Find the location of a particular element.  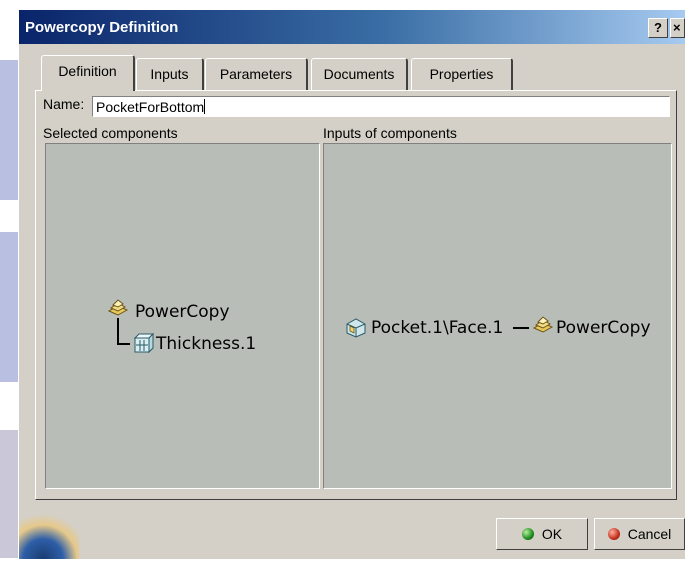

close-button: × is located at coordinates (677, 28).